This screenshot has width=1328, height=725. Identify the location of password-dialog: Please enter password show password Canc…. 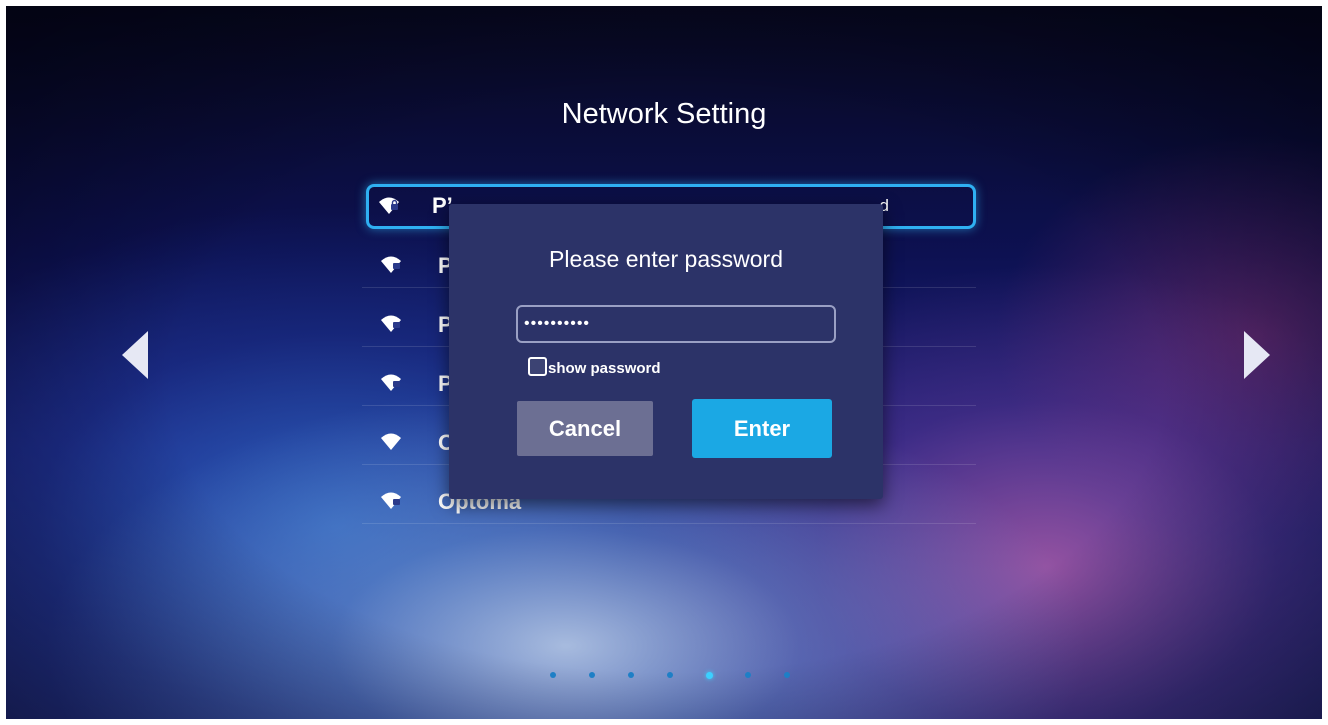
(666, 351).